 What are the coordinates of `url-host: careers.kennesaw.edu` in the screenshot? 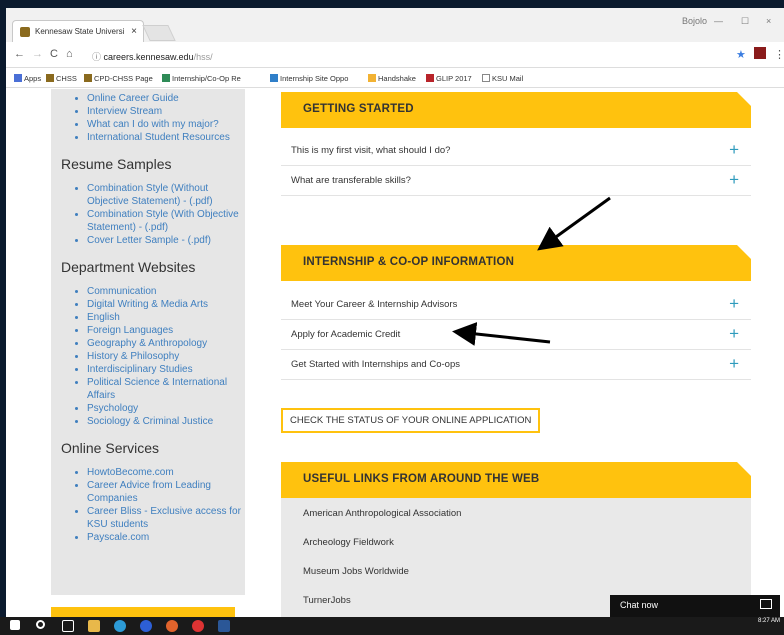 It's located at (148, 57).